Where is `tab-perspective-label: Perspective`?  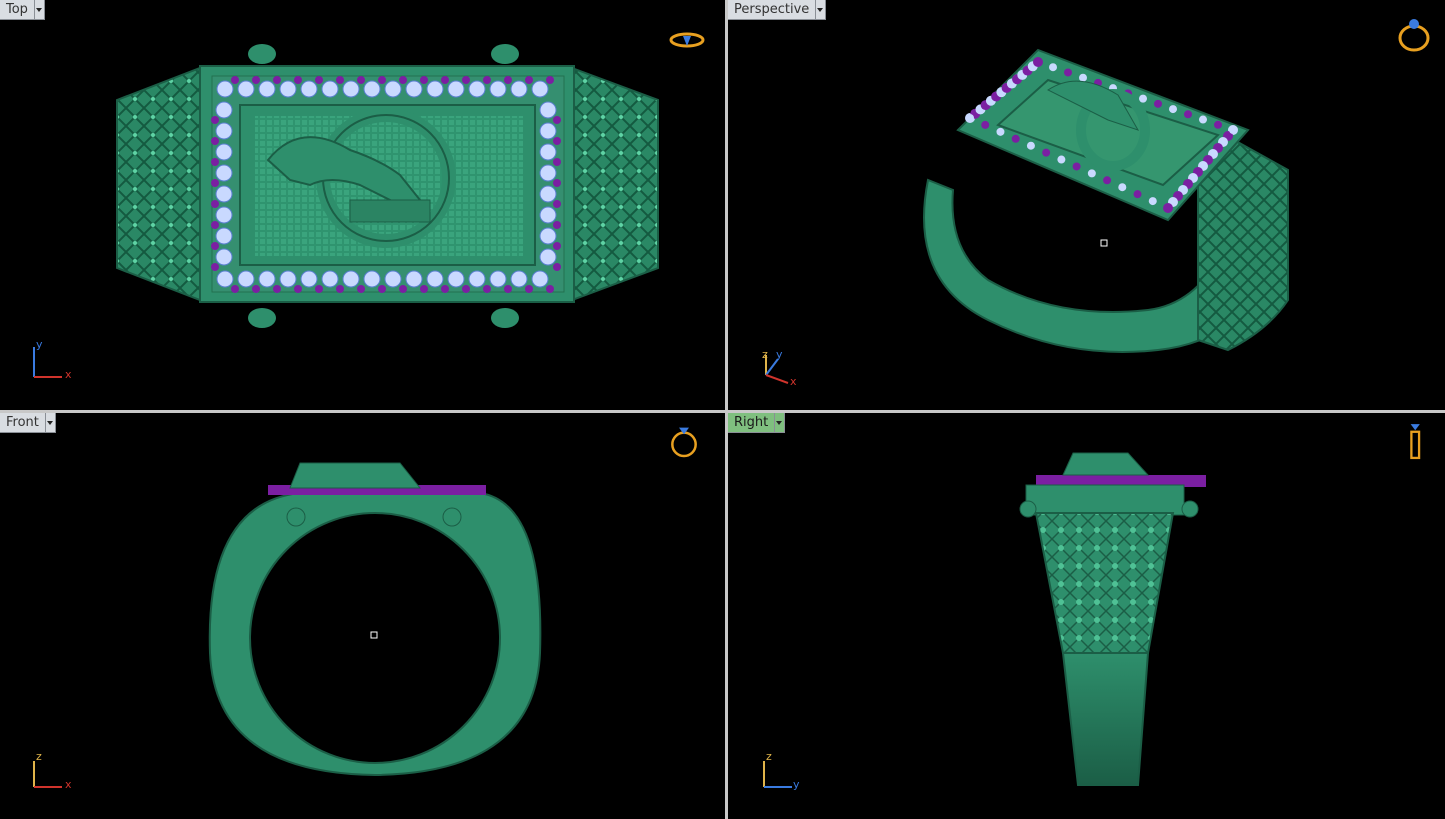 tab-perspective-label: Perspective is located at coordinates (772, 10).